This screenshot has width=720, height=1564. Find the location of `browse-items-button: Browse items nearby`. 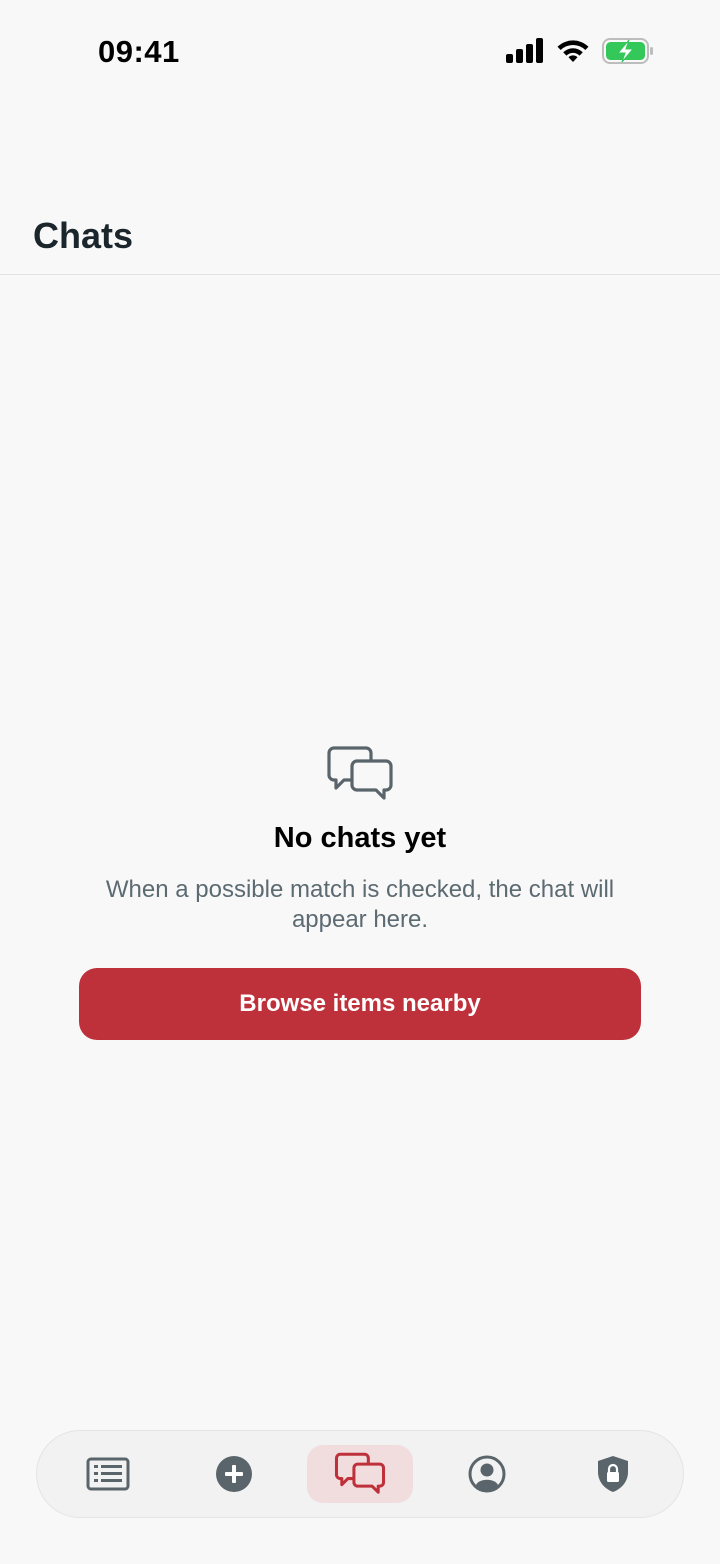

browse-items-button: Browse items nearby is located at coordinates (360, 1004).